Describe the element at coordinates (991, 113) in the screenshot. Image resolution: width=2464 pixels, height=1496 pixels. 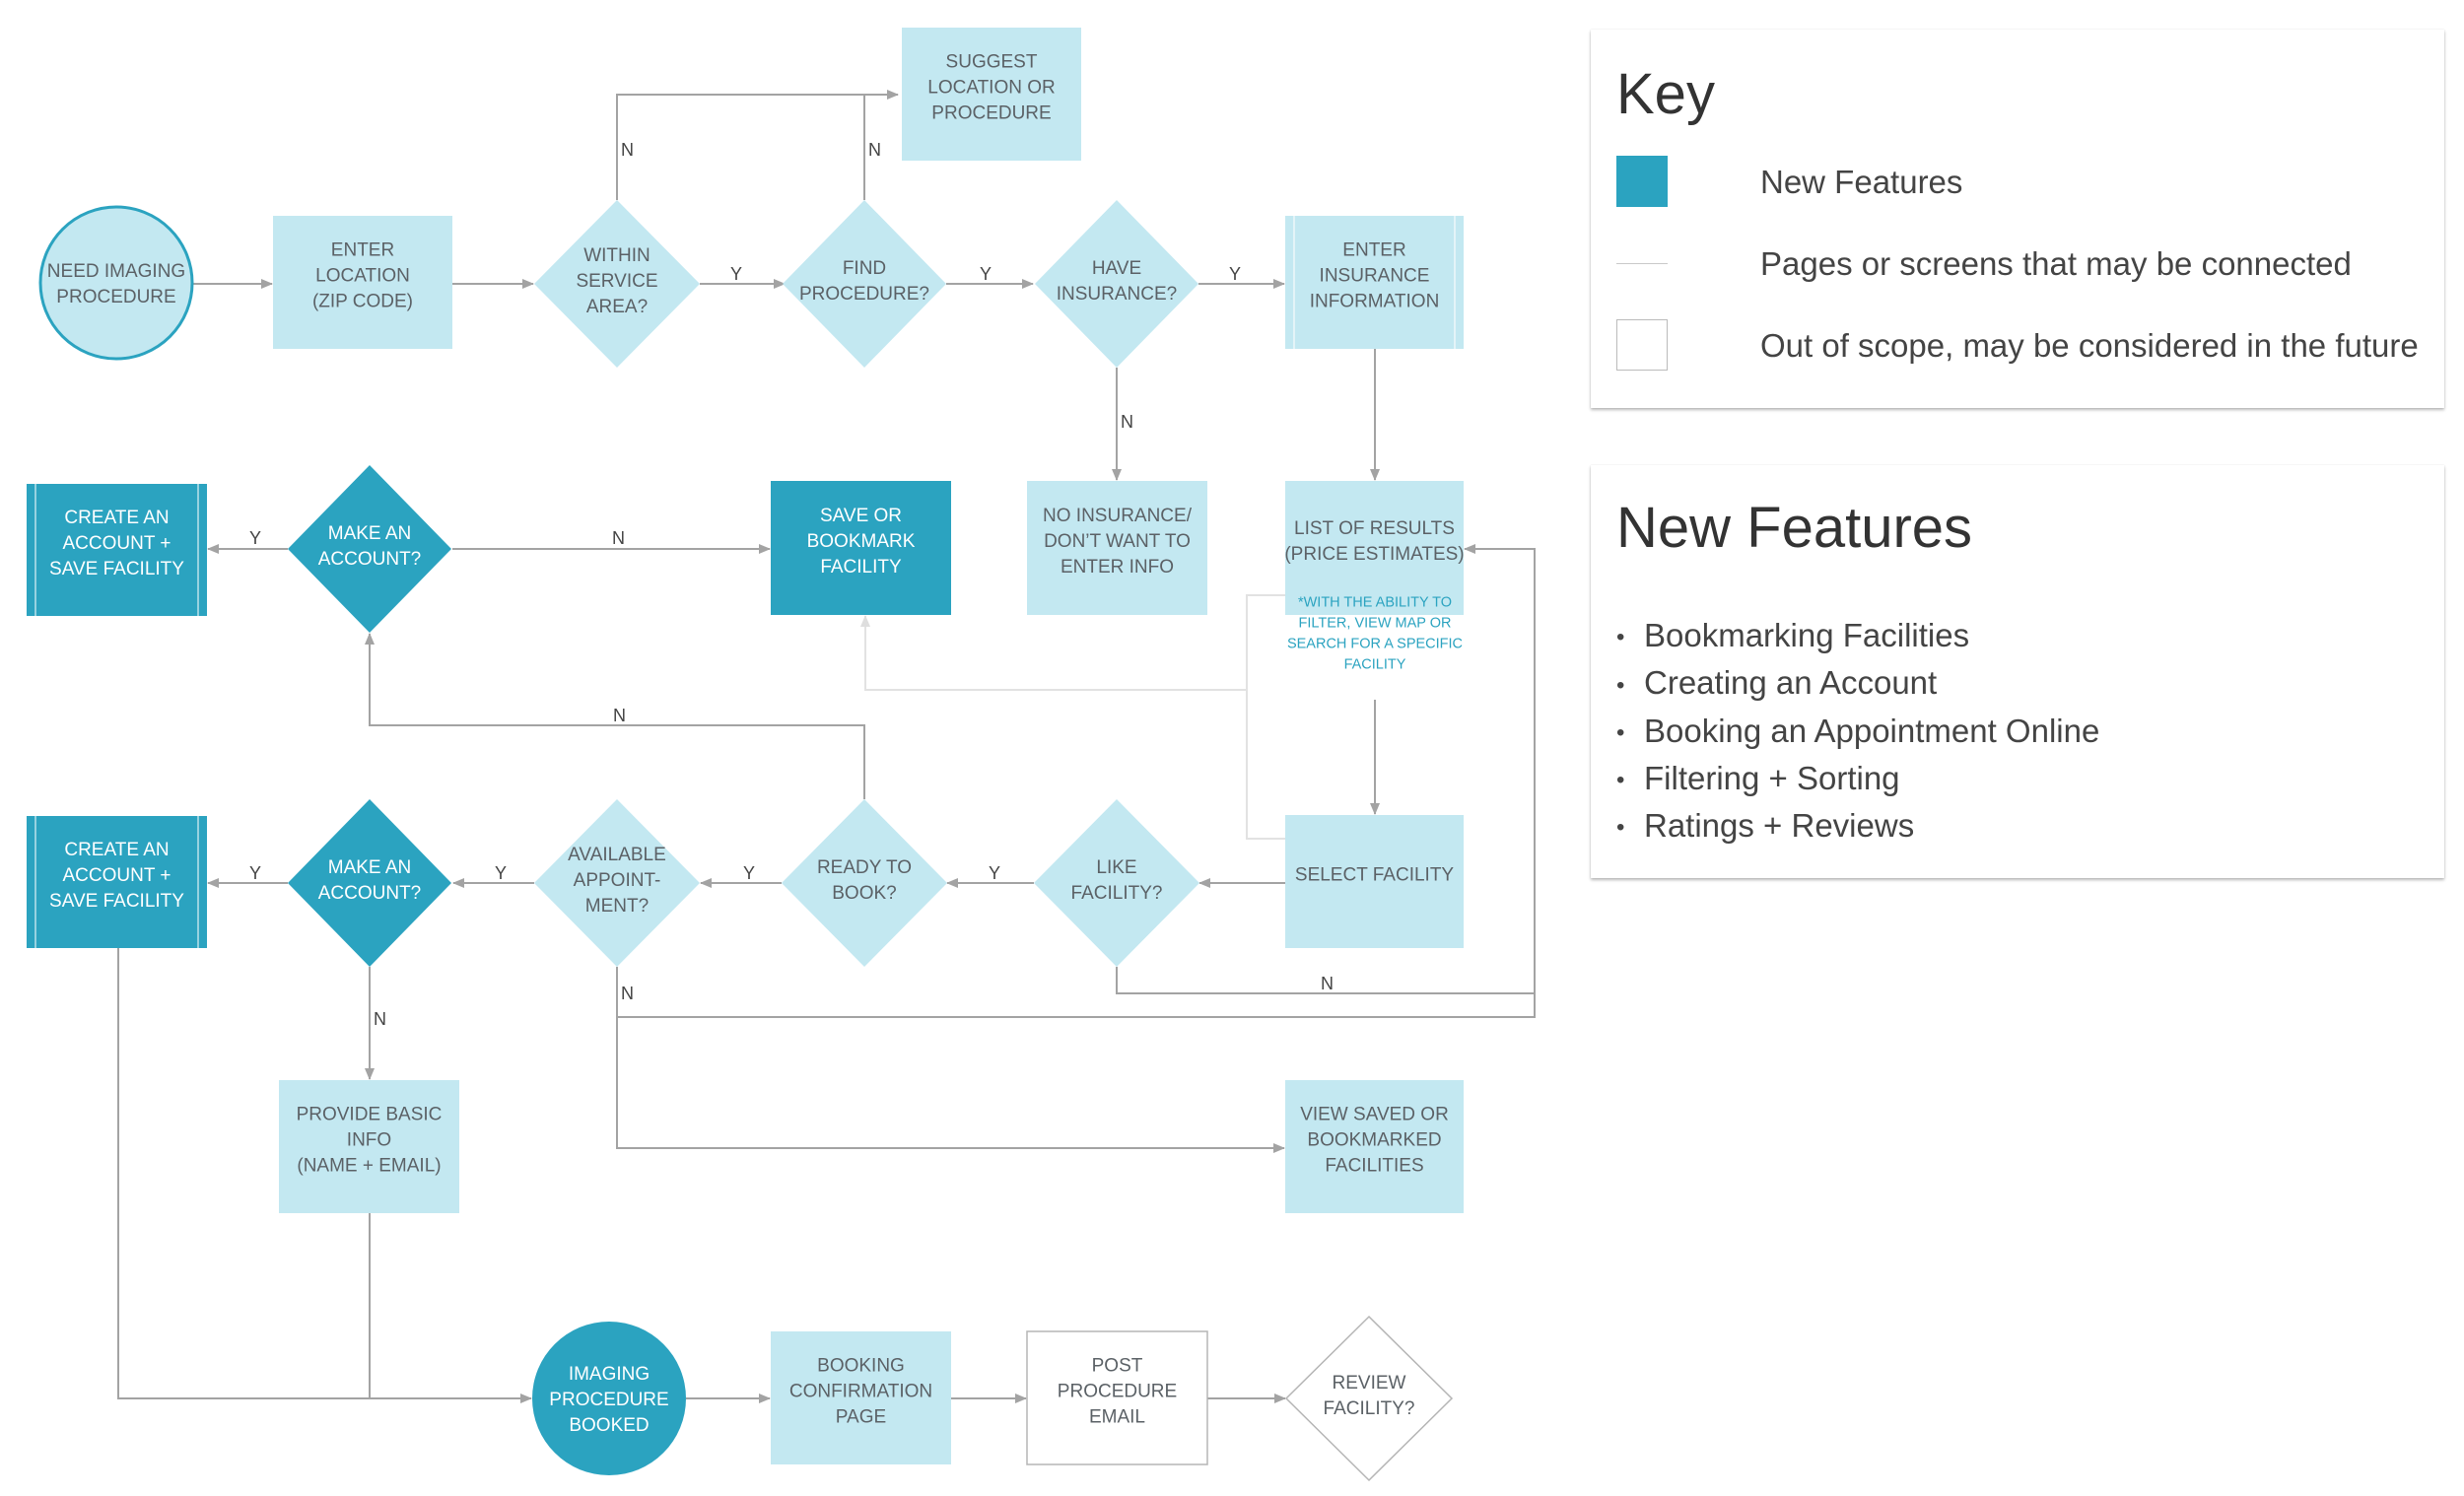
I see `node-suggest-text-line: PROCEDURE` at that location.